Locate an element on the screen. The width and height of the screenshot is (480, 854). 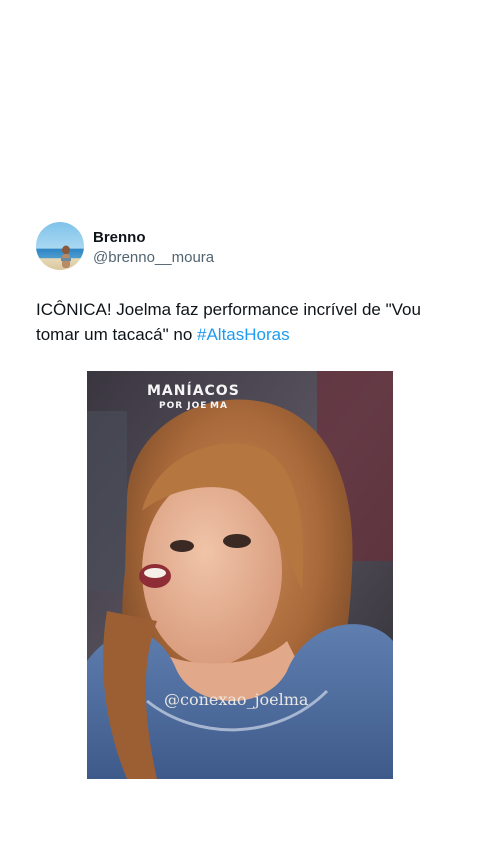
watermark-top-line3: MA is located at coordinates (219, 406).